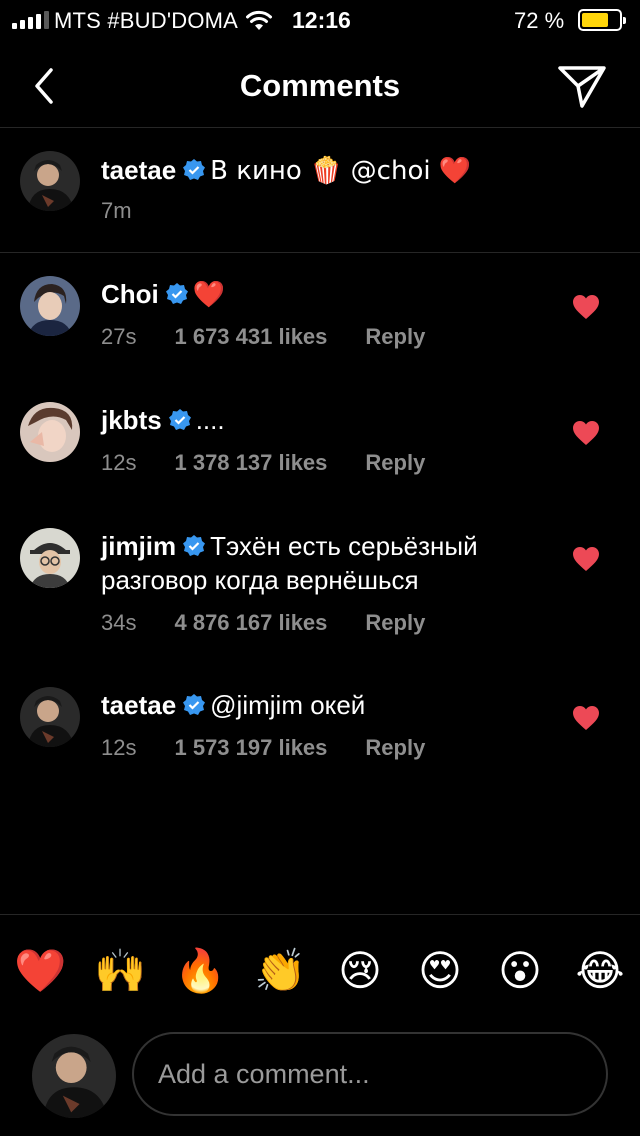 This screenshot has width=640, height=1136. I want to click on comment-input, so click(370, 1074).